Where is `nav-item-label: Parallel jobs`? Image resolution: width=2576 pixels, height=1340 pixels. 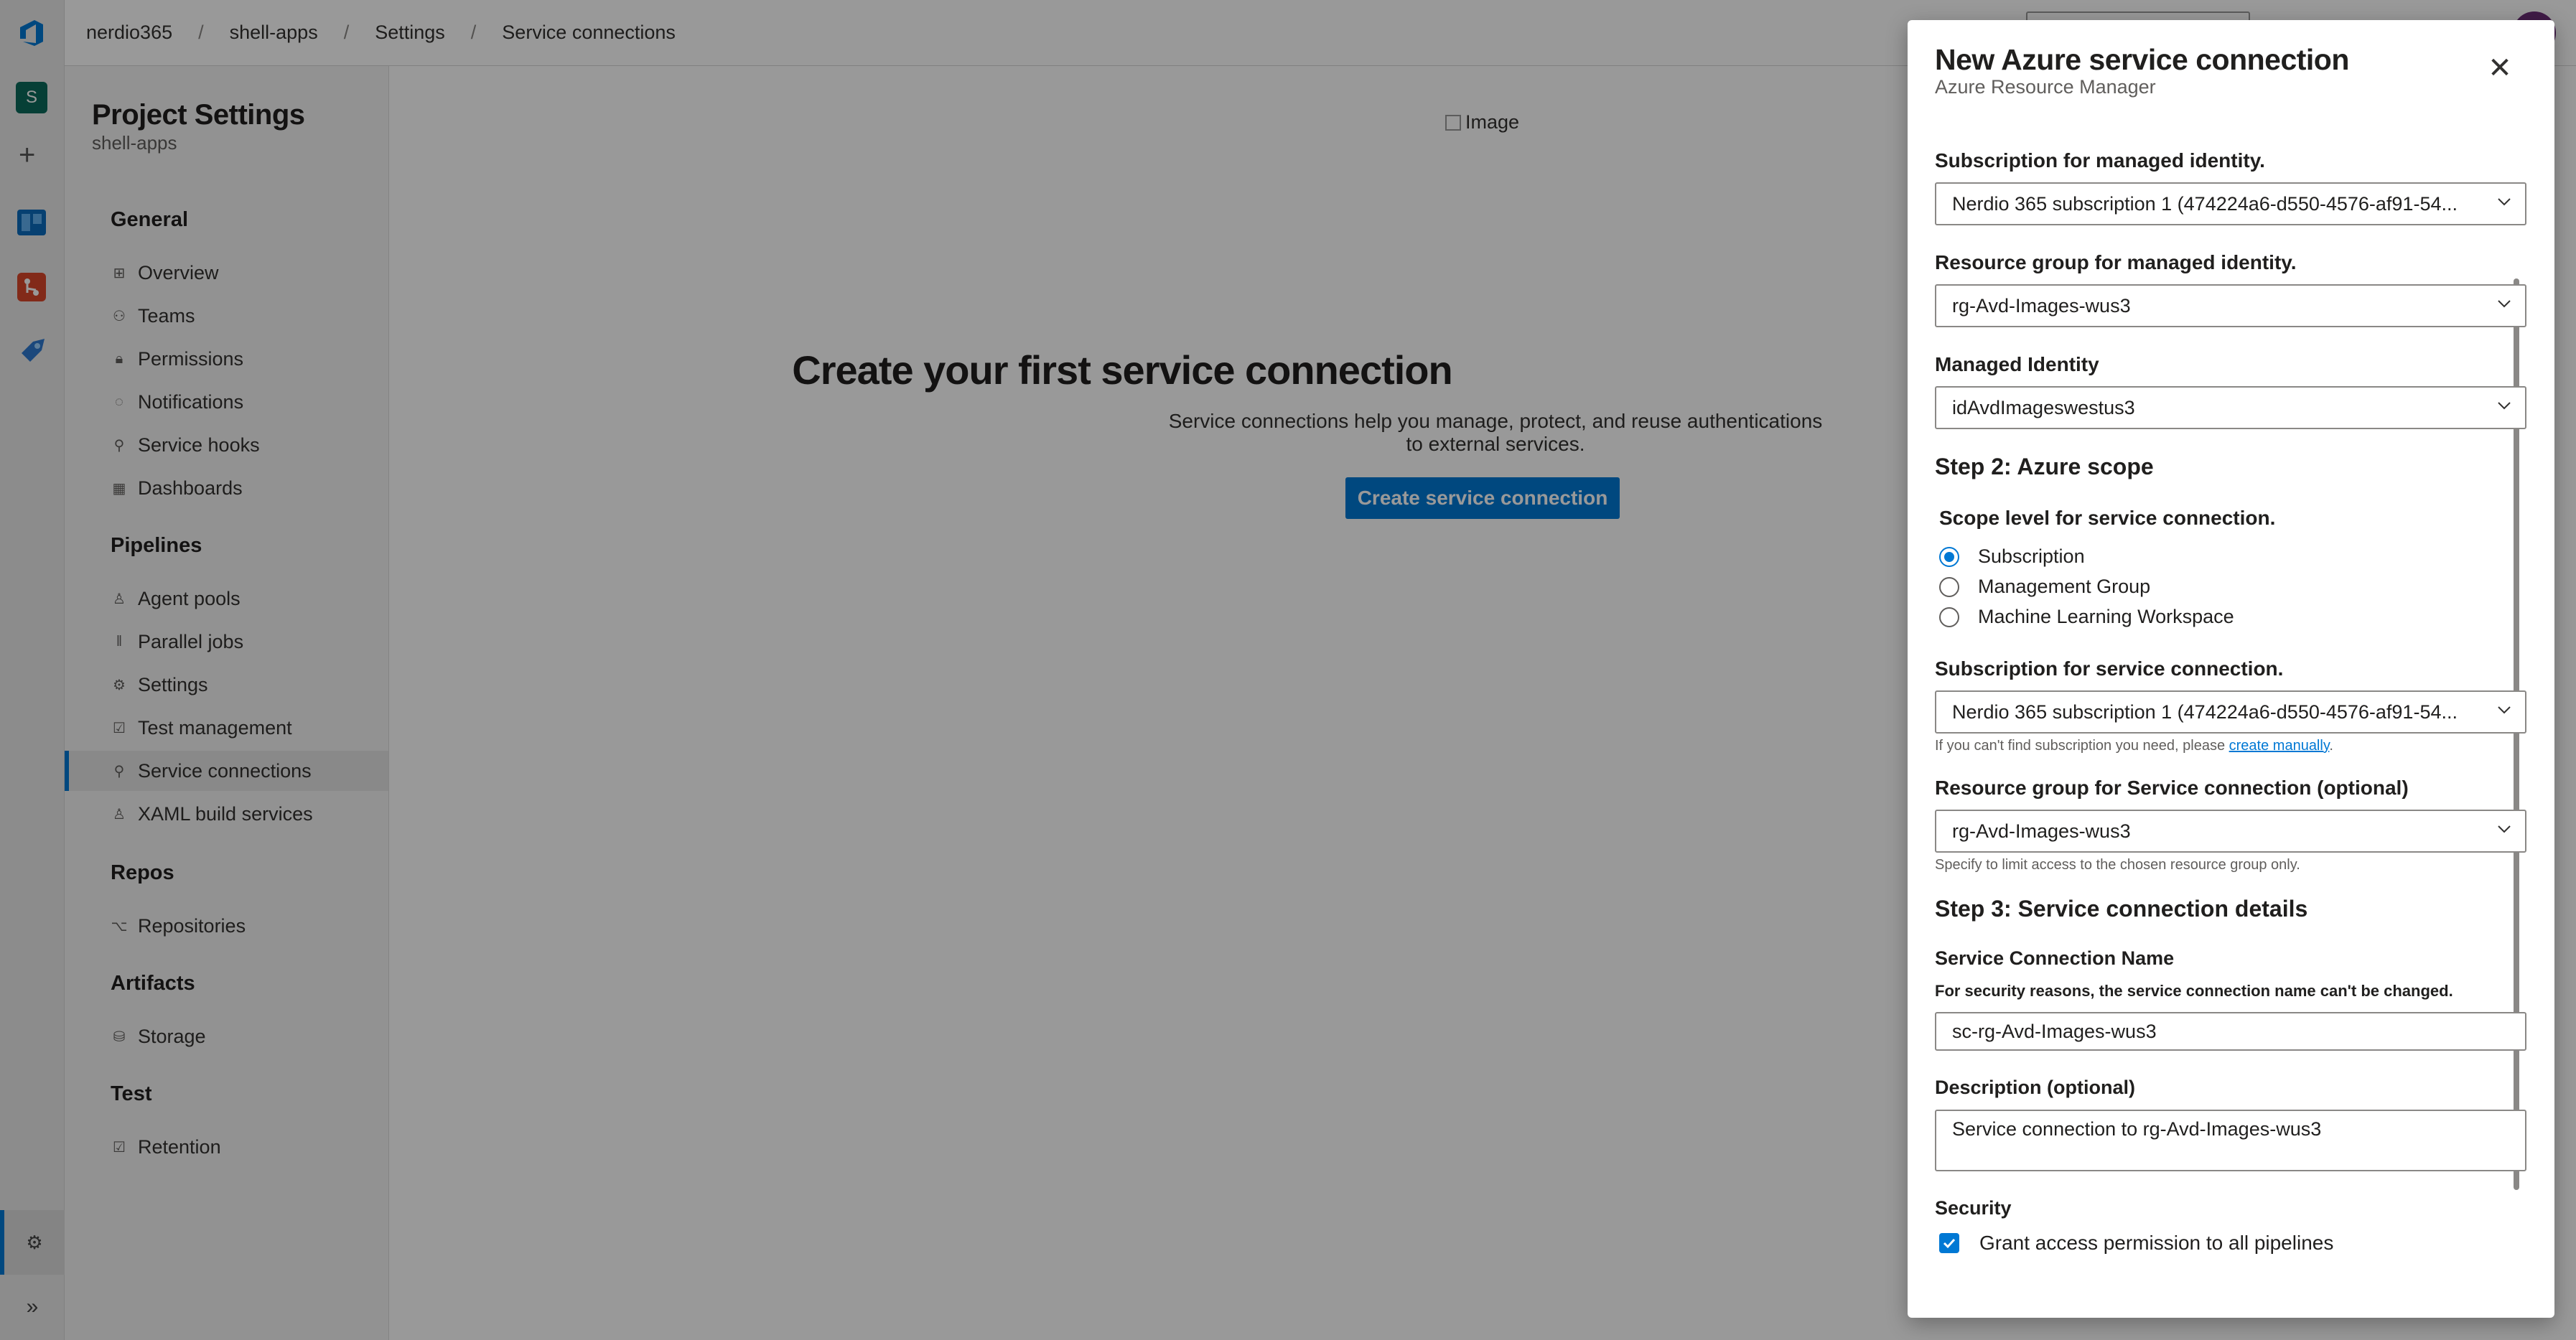
nav-item-label: Parallel jobs is located at coordinates (191, 641).